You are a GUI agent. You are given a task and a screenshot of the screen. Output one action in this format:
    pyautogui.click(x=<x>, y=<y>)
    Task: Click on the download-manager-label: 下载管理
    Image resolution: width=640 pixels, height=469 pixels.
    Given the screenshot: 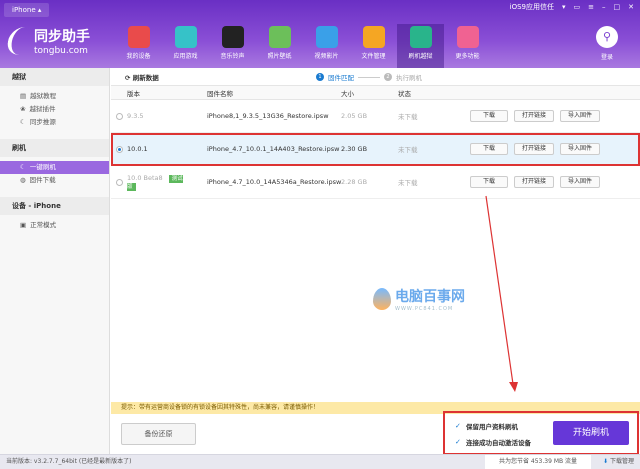 What is the action you would take?
    pyautogui.click(x=621, y=461)
    